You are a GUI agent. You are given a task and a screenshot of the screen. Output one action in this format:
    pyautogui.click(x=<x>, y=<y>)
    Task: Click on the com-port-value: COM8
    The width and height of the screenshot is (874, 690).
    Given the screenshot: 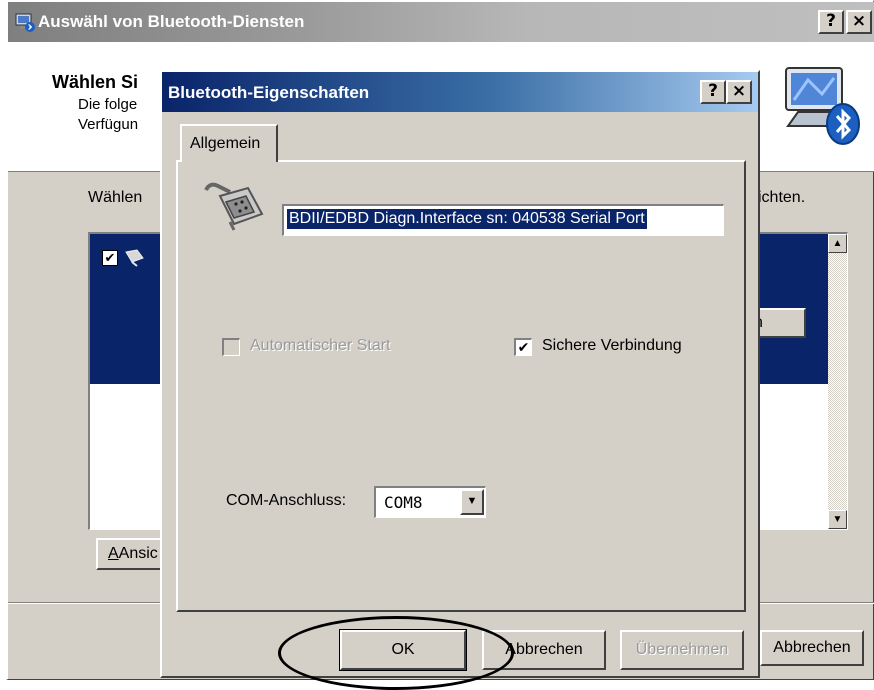 What is the action you would take?
    pyautogui.click(x=403, y=502)
    